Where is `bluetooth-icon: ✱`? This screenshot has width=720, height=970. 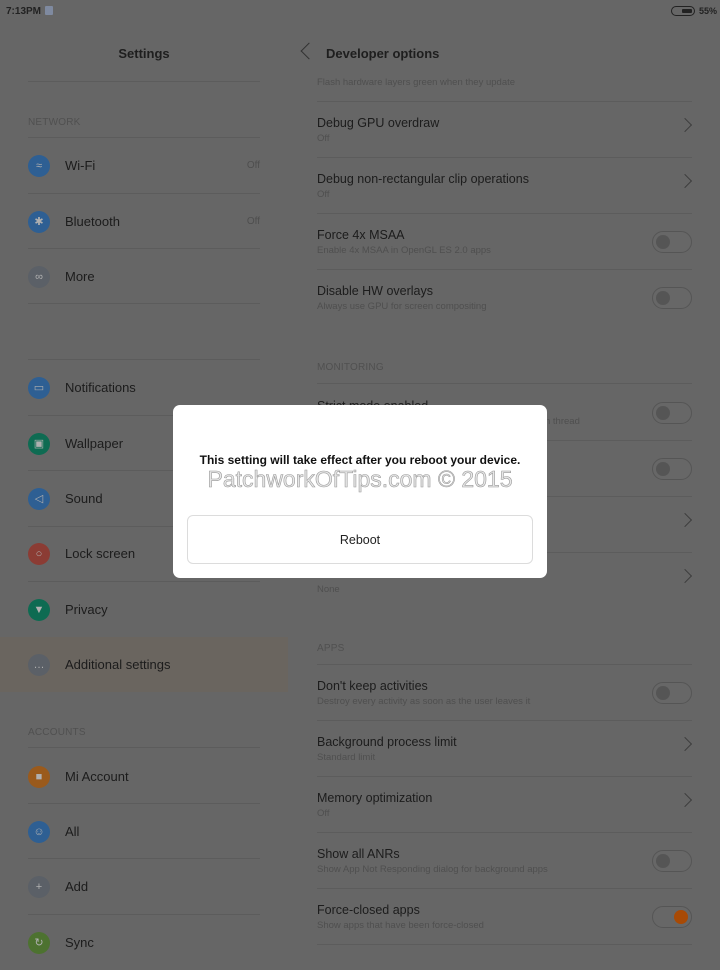 bluetooth-icon: ✱ is located at coordinates (39, 221).